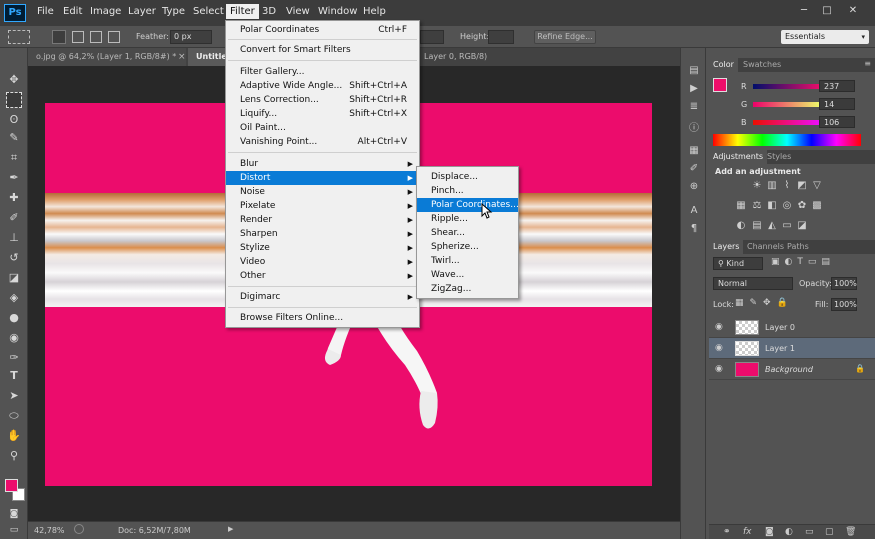 This screenshot has width=875, height=539. I want to click on lock-icons: ▦✎✥🔒, so click(764, 303).